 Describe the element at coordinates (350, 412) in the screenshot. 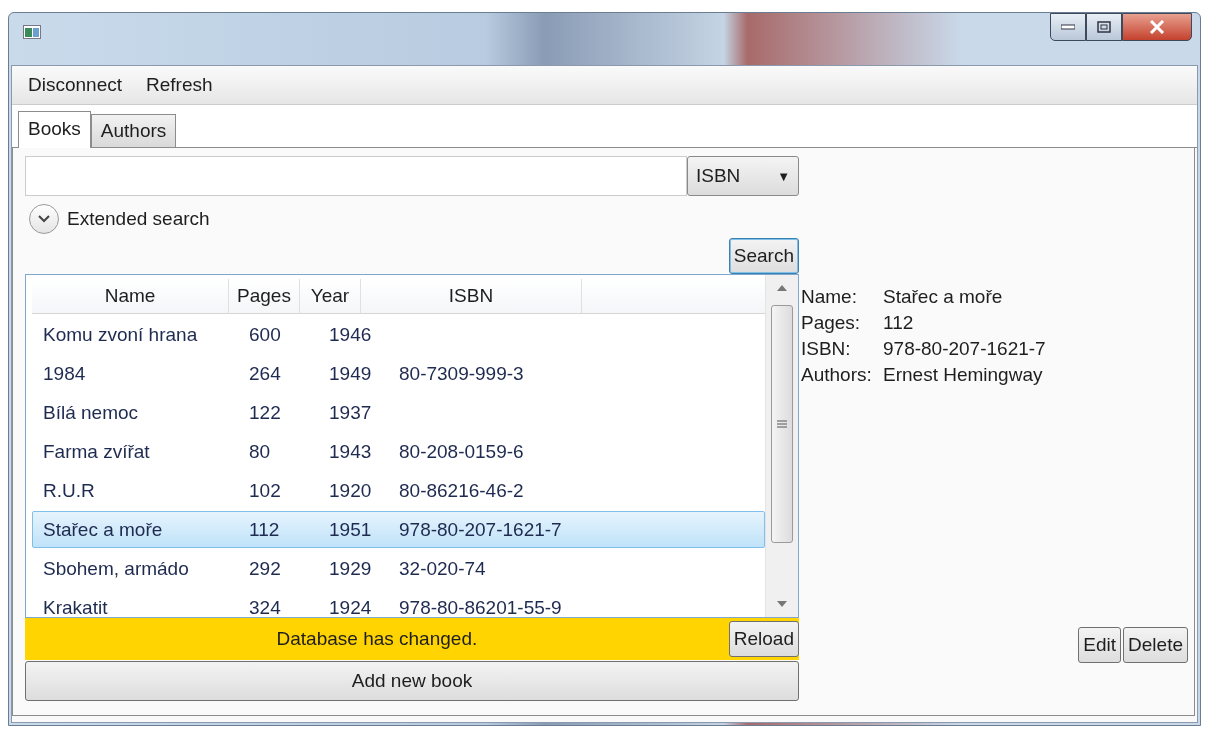

I see `table-cell-text: 1937` at that location.